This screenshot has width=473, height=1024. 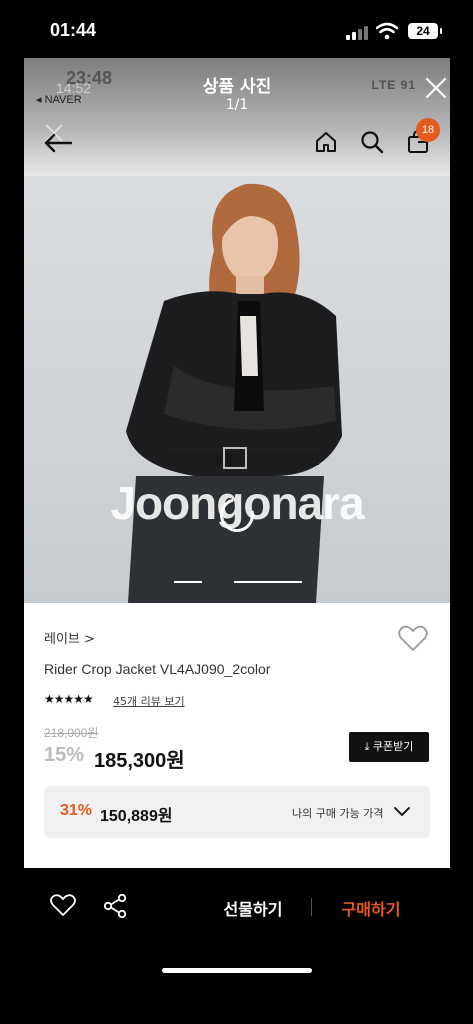 What do you see at coordinates (372, 142) in the screenshot?
I see `search-icon` at bounding box center [372, 142].